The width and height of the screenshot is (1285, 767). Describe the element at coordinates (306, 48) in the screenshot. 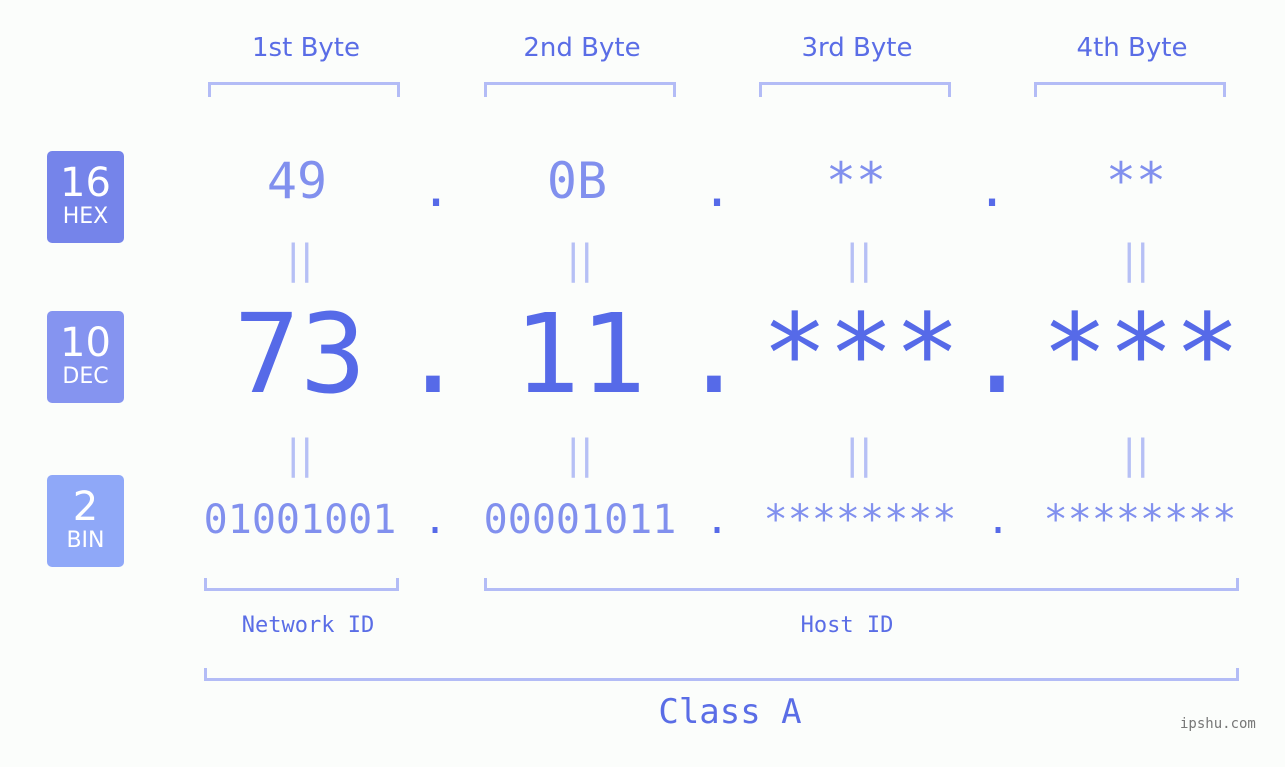

I see `byte-header-1: 1st Byte` at that location.